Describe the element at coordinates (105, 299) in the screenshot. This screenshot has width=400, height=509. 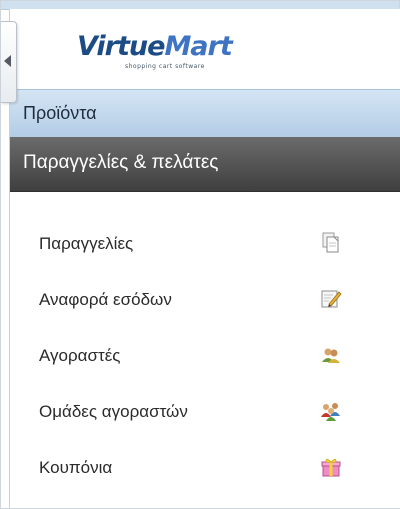
I see `submenu-item-revenue-report-label: Αναφορά εσόδων` at that location.